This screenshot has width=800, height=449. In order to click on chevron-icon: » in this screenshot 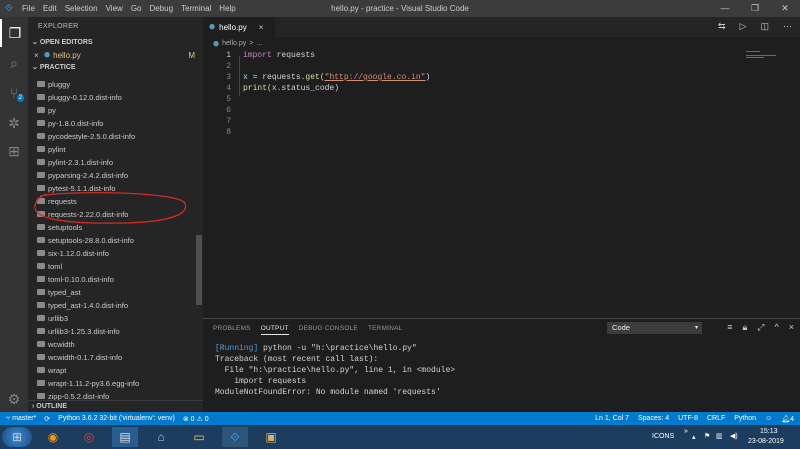, I will do `click(686, 431)`.